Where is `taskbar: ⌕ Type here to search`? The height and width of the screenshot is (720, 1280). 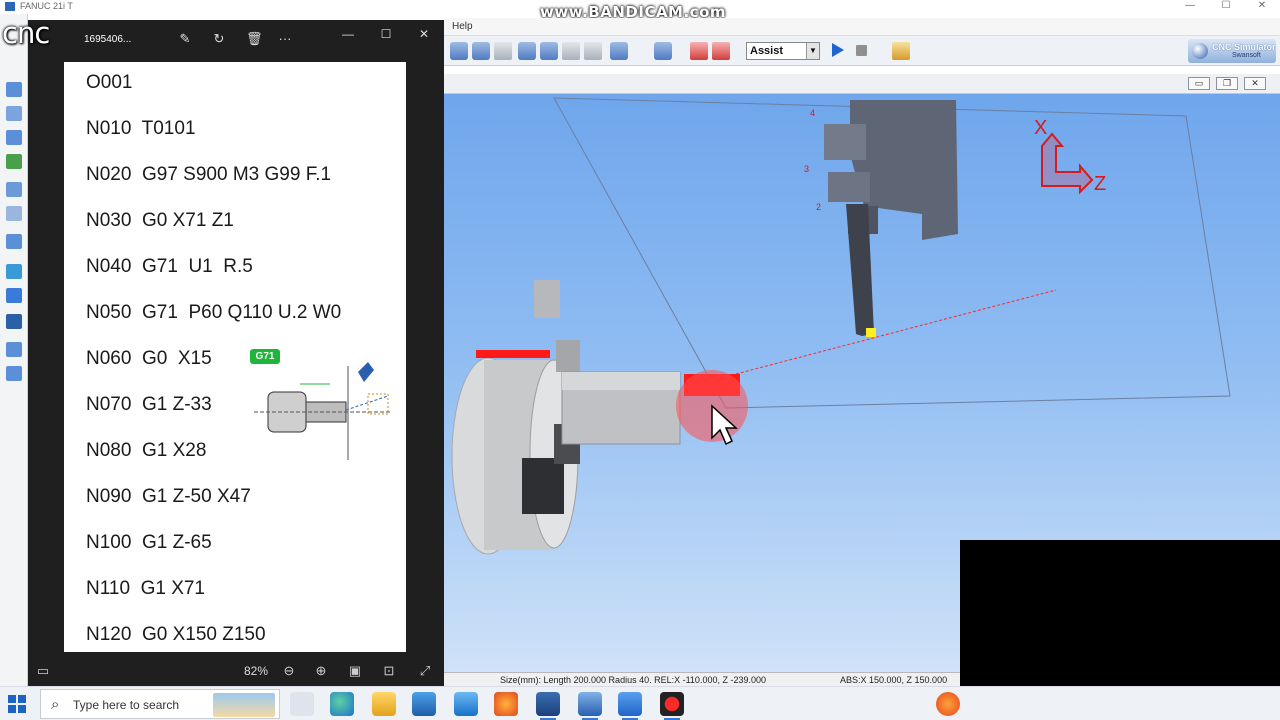 taskbar: ⌕ Type here to search is located at coordinates (640, 703).